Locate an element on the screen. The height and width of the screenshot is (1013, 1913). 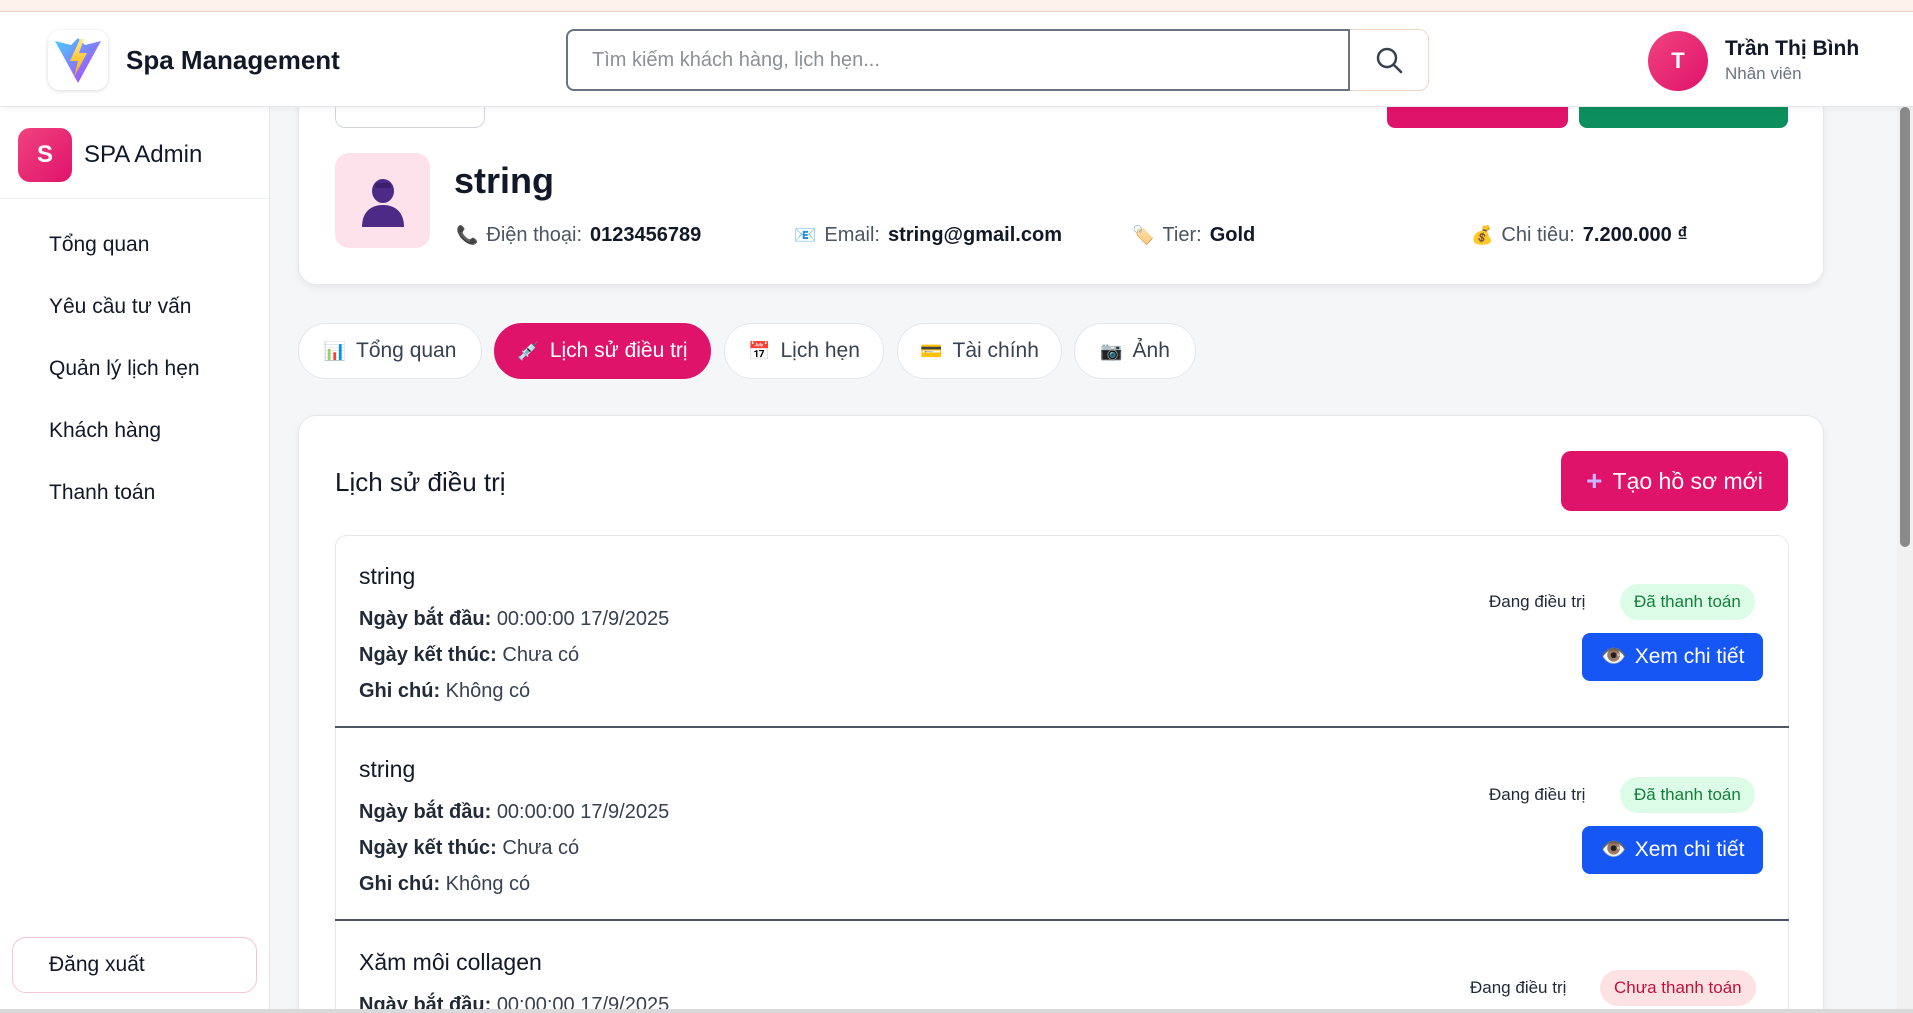
tab-label: Lịch hẹn is located at coordinates (820, 350).